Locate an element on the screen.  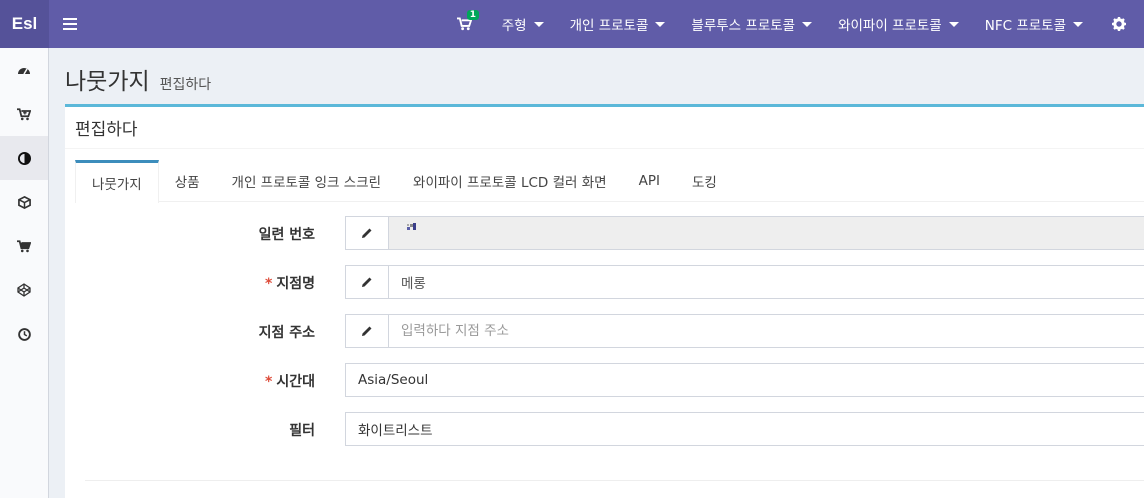
form-row-store-address: 지점 주소 is located at coordinates (604, 331).